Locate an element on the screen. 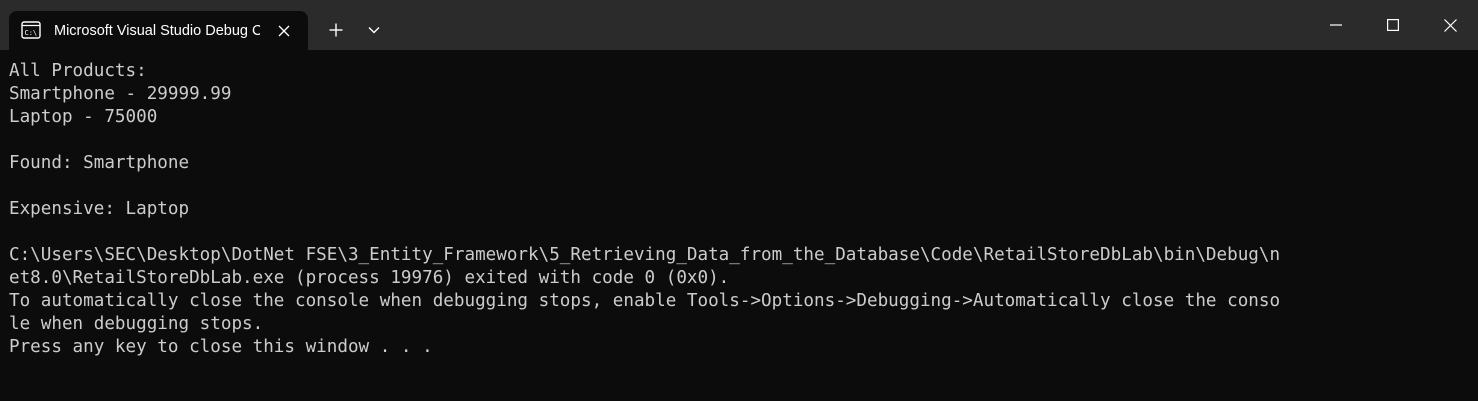 The width and height of the screenshot is (1478, 401). close-window-icon is located at coordinates (1450, 25).